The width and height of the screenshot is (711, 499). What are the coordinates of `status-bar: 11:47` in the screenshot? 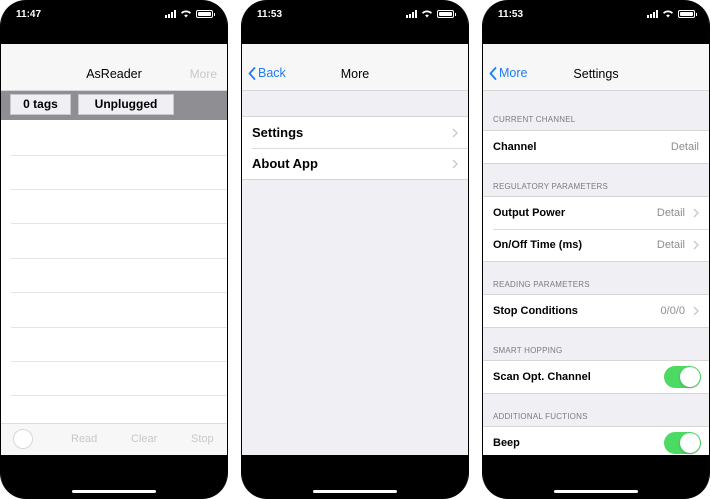 It's located at (114, 22).